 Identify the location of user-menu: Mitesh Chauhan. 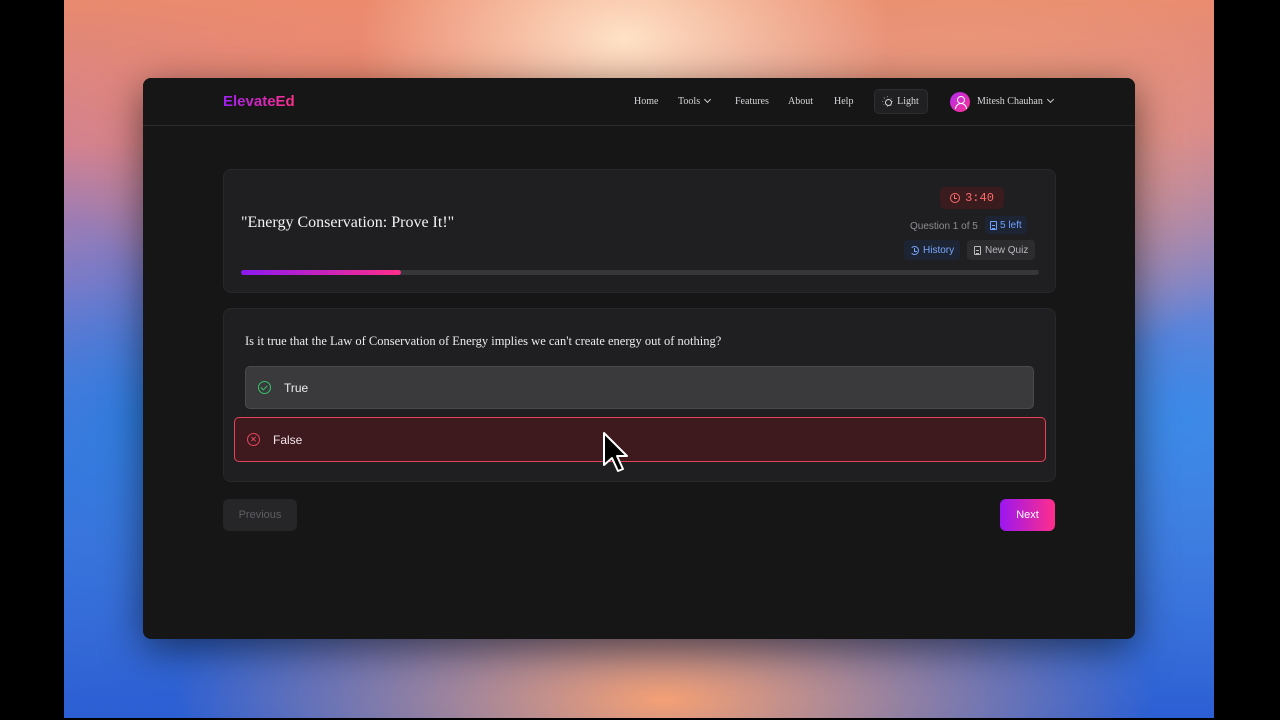
(1015, 101).